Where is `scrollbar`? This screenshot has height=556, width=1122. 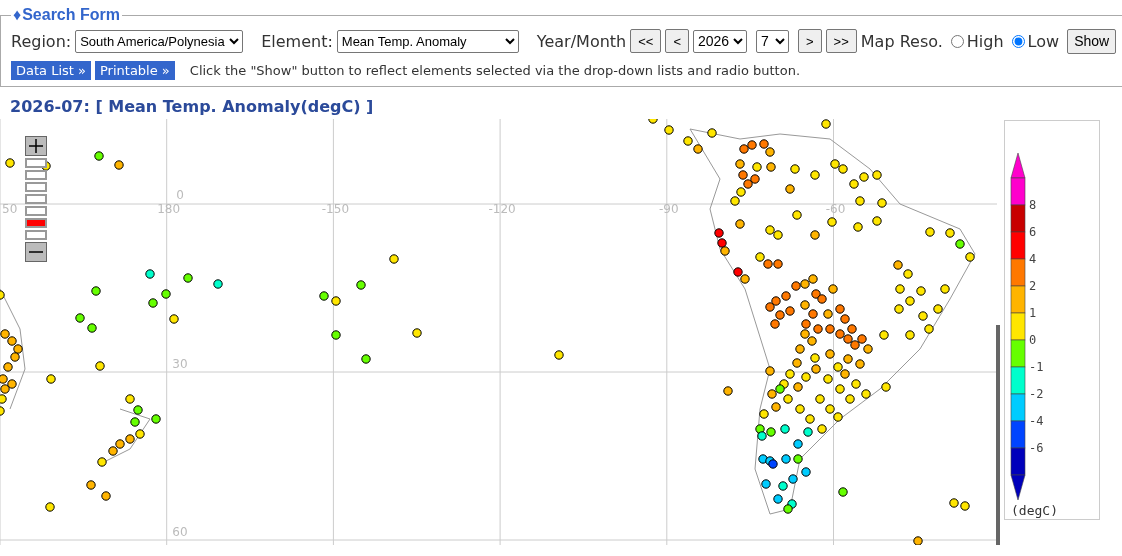 scrollbar is located at coordinates (998, 435).